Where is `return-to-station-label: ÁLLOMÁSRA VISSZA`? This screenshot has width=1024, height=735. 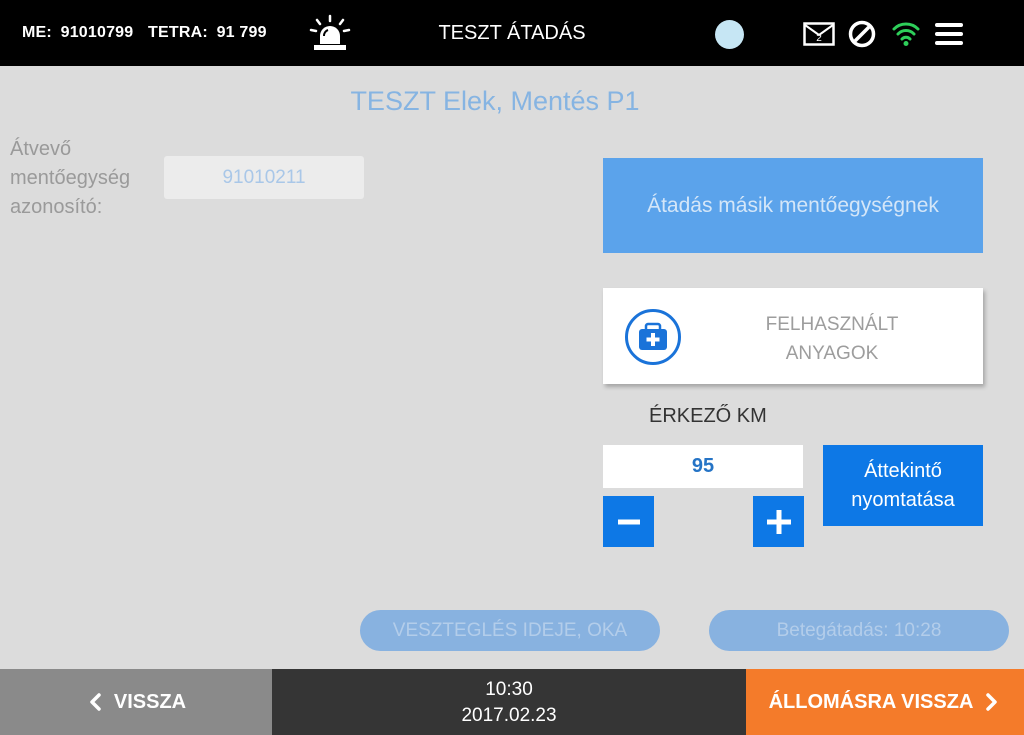 return-to-station-label: ÁLLOMÁSRA VISSZA is located at coordinates (871, 701).